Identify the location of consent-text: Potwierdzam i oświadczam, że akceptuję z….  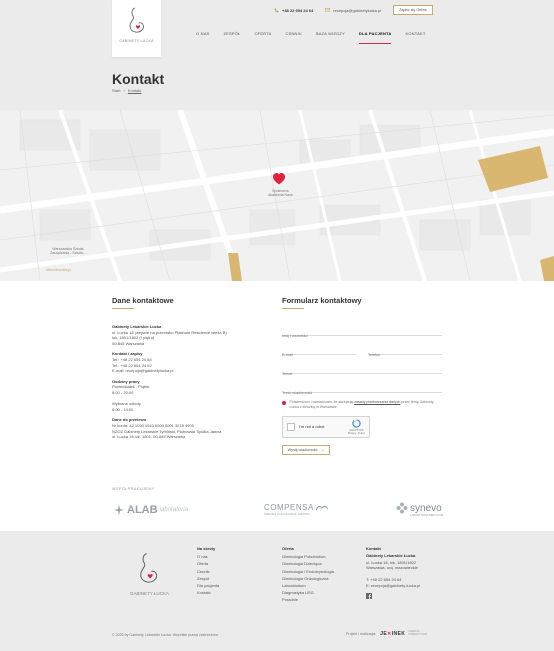
(366, 405).